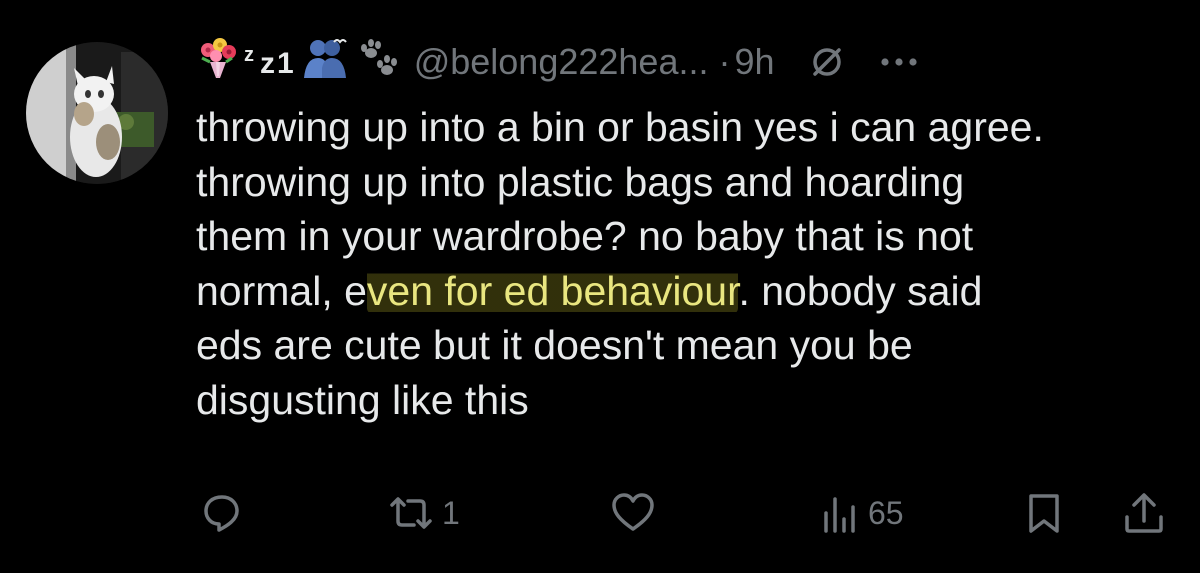 Image resolution: width=1200 pixels, height=573 pixels. What do you see at coordinates (862, 513) in the screenshot?
I see `views-button: 65` at bounding box center [862, 513].